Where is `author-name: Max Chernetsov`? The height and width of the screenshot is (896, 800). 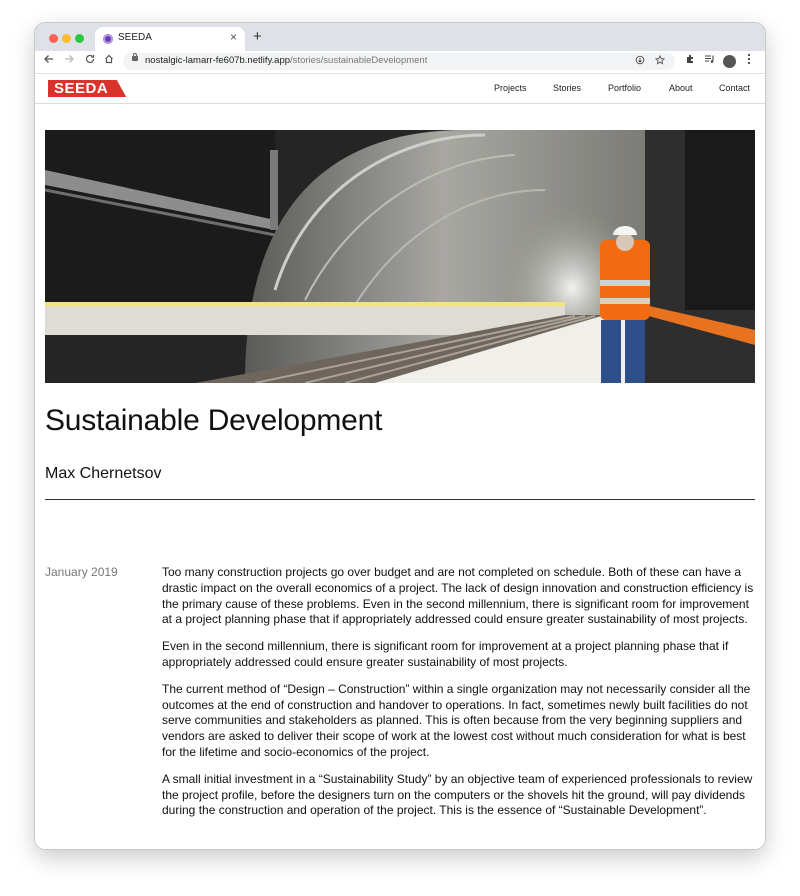 author-name: Max Chernetsov is located at coordinates (103, 473).